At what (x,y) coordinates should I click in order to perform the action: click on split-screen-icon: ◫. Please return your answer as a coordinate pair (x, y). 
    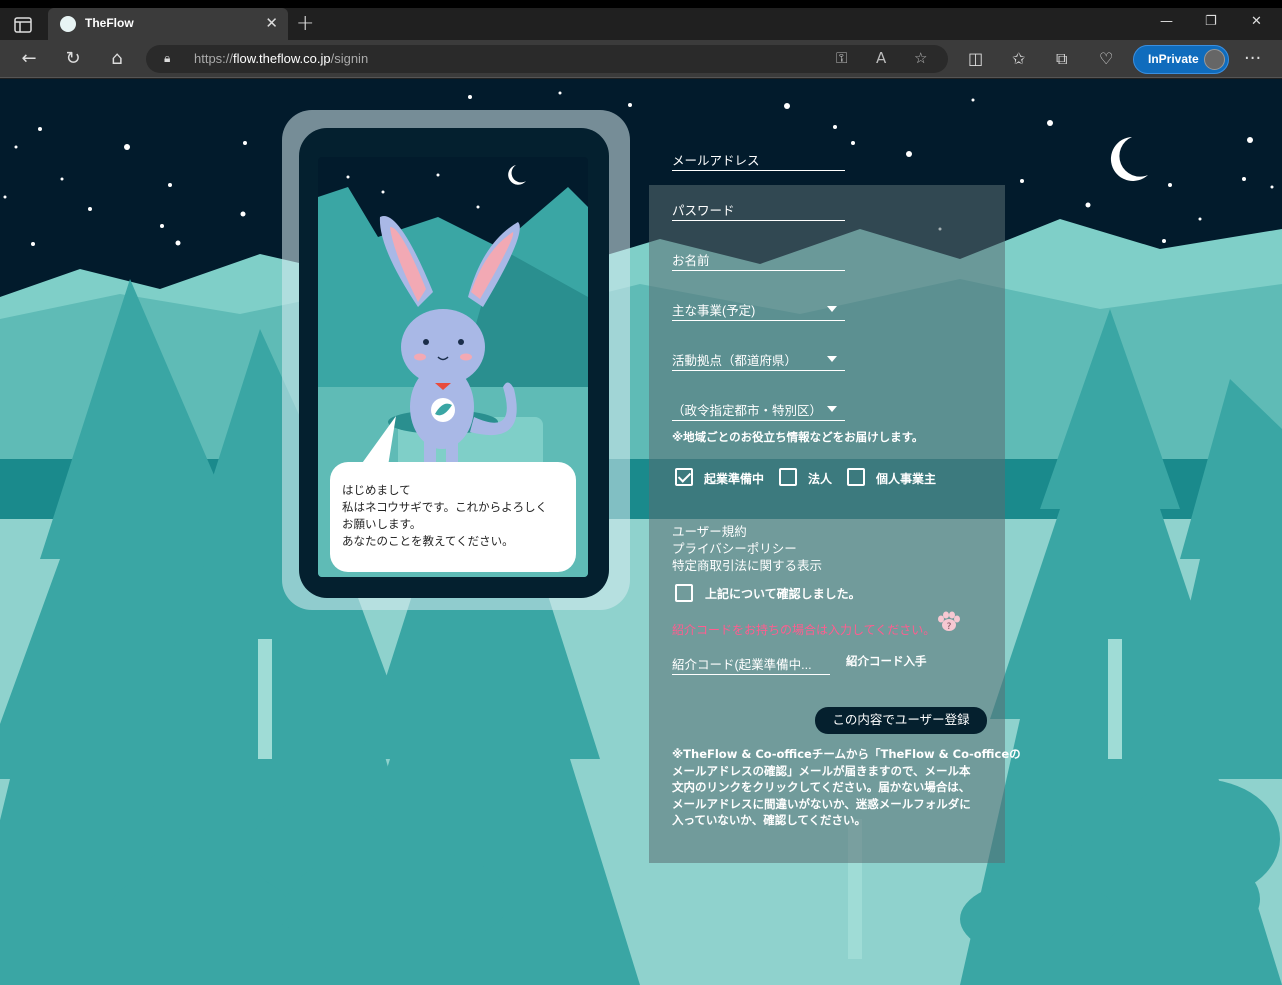
    Looking at the image, I should click on (975, 58).